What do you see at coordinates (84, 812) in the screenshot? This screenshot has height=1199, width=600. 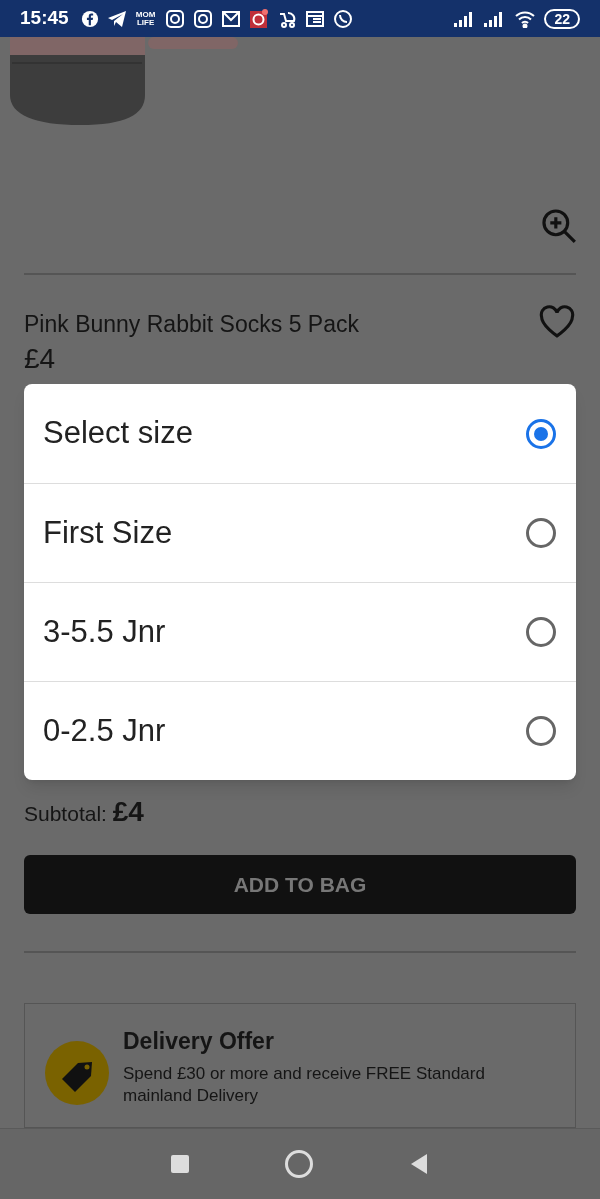 I see `subtotal: Subtotal: £4` at bounding box center [84, 812].